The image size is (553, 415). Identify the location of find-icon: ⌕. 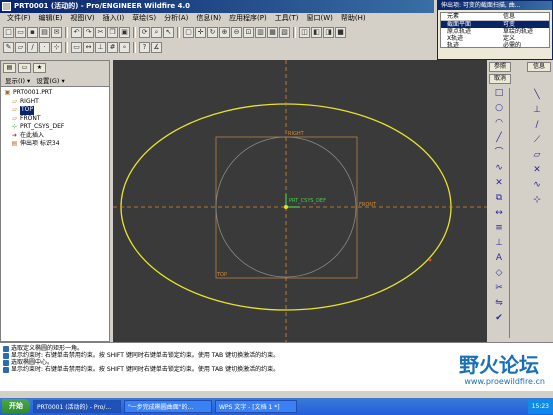
(156, 32).